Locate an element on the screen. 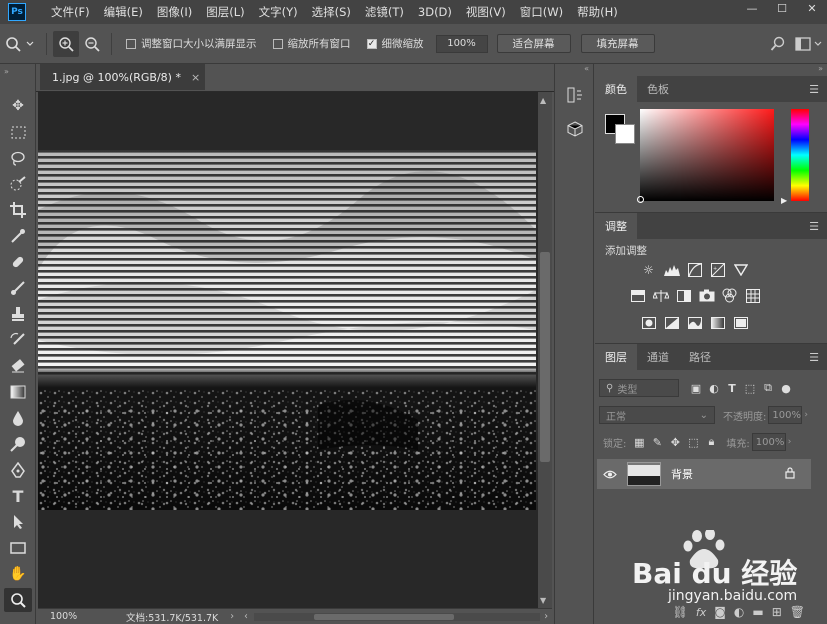 The image size is (827, 624). menu-edit: 编辑(E) is located at coordinates (123, 12).